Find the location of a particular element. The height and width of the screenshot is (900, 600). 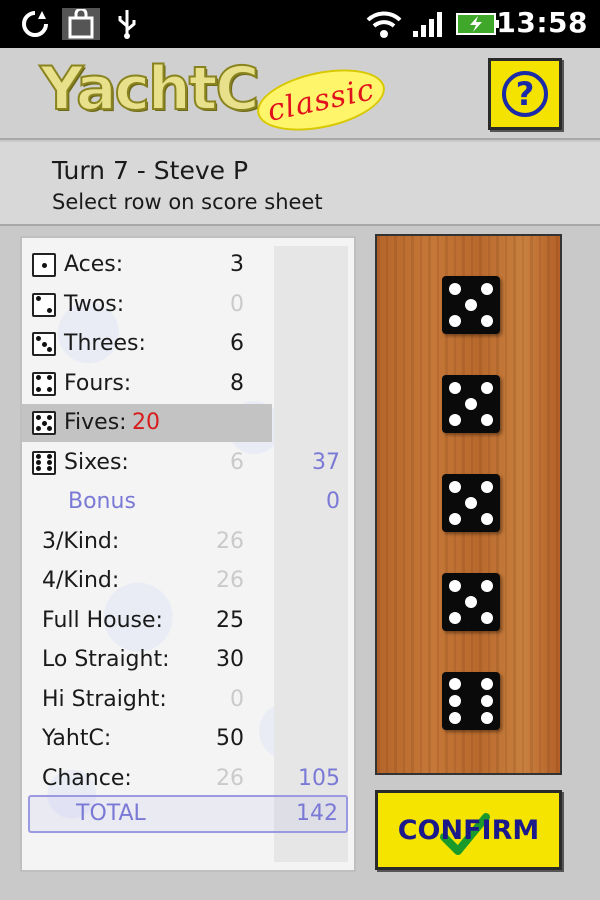

die-3-icon is located at coordinates (44, 344).